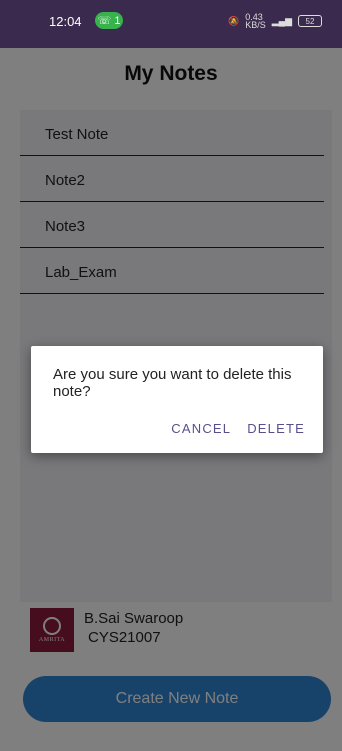  I want to click on net-speed: 0.43 KB/S, so click(255, 21).